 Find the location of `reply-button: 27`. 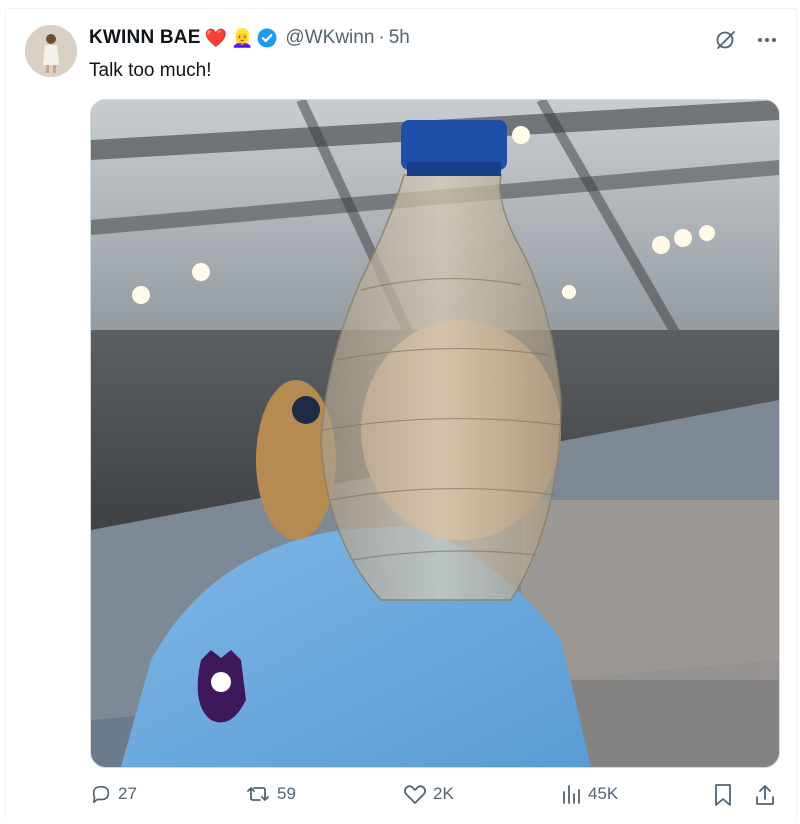

reply-button: 27 is located at coordinates (113, 794).